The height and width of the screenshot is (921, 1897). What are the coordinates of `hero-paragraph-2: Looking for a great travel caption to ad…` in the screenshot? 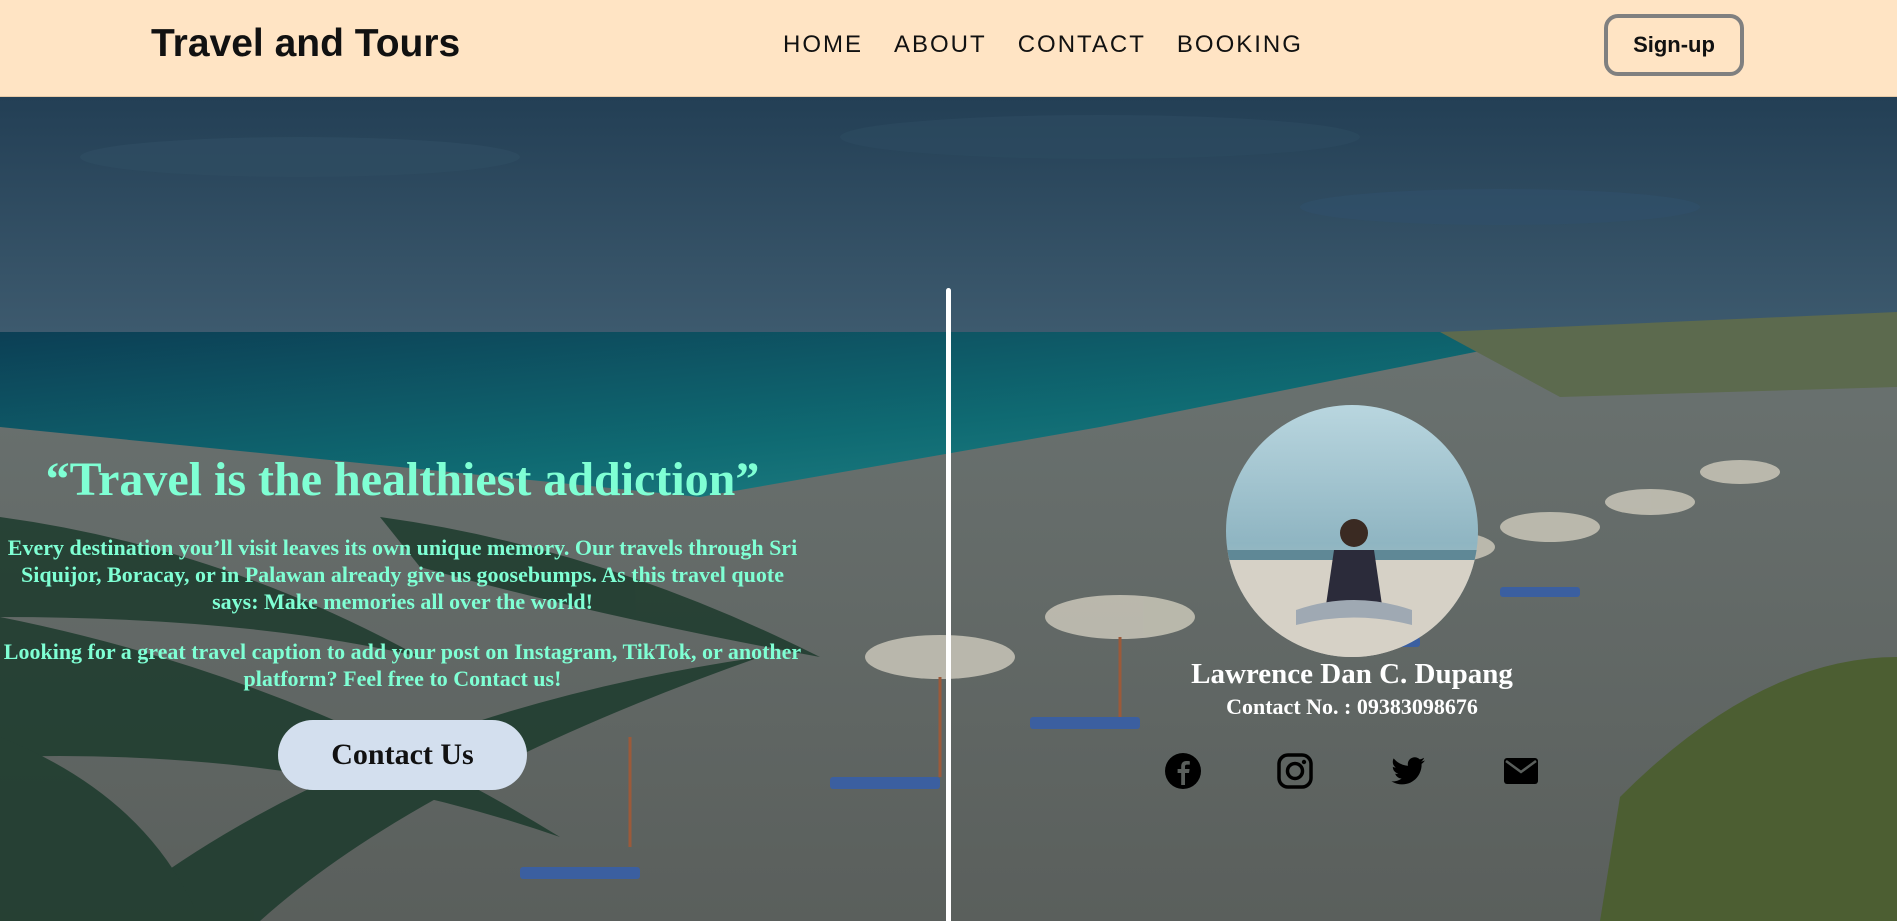 It's located at (402, 665).